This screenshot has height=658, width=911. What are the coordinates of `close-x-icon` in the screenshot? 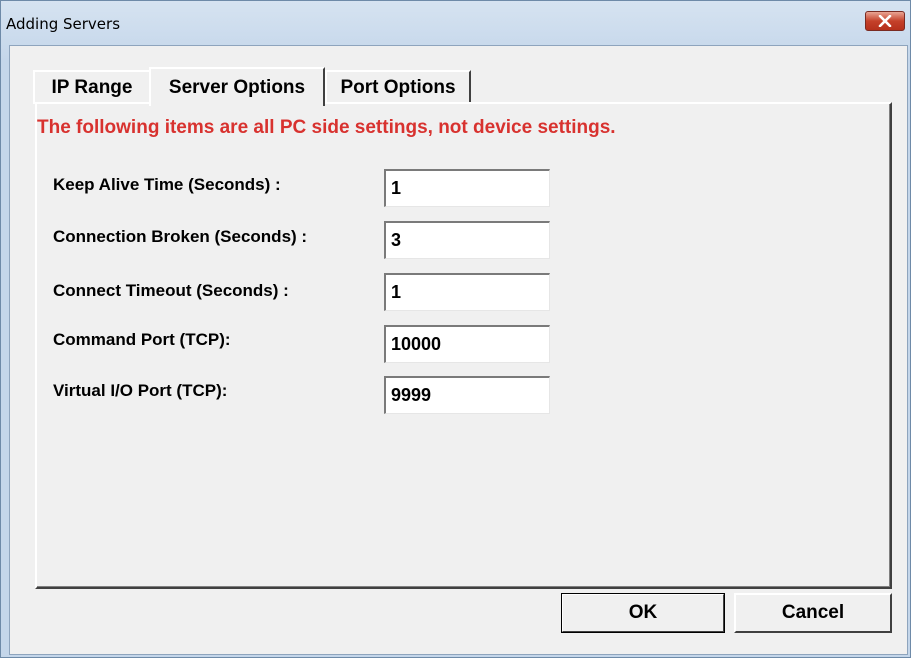 It's located at (885, 21).